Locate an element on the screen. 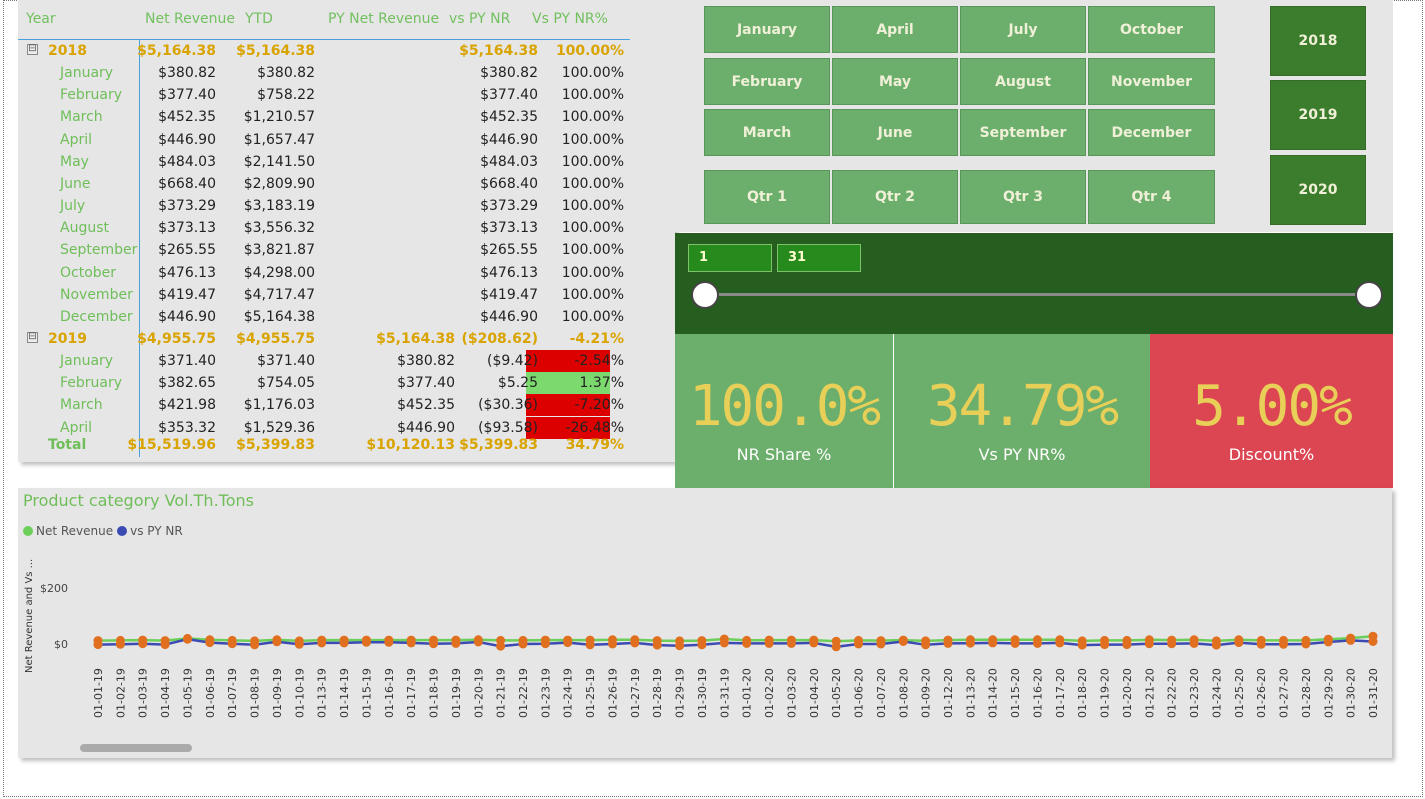 This screenshot has height=799, width=1425. month-button-june: June is located at coordinates (895, 132).